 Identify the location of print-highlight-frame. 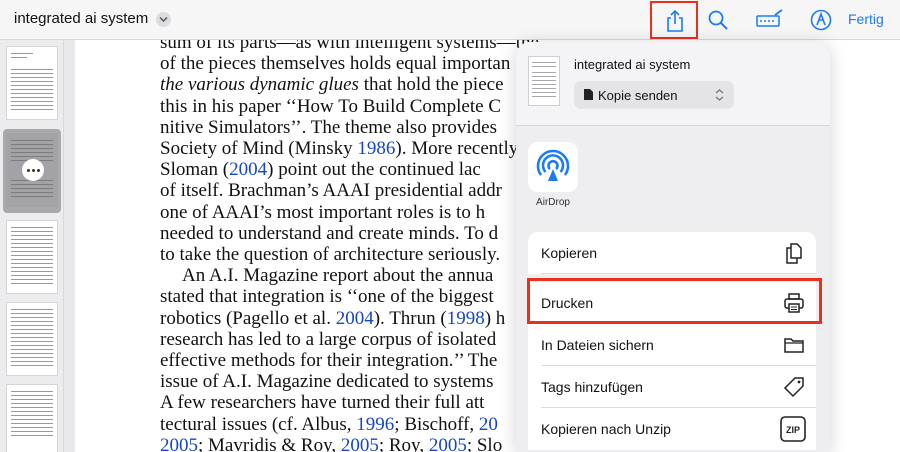
(674, 301).